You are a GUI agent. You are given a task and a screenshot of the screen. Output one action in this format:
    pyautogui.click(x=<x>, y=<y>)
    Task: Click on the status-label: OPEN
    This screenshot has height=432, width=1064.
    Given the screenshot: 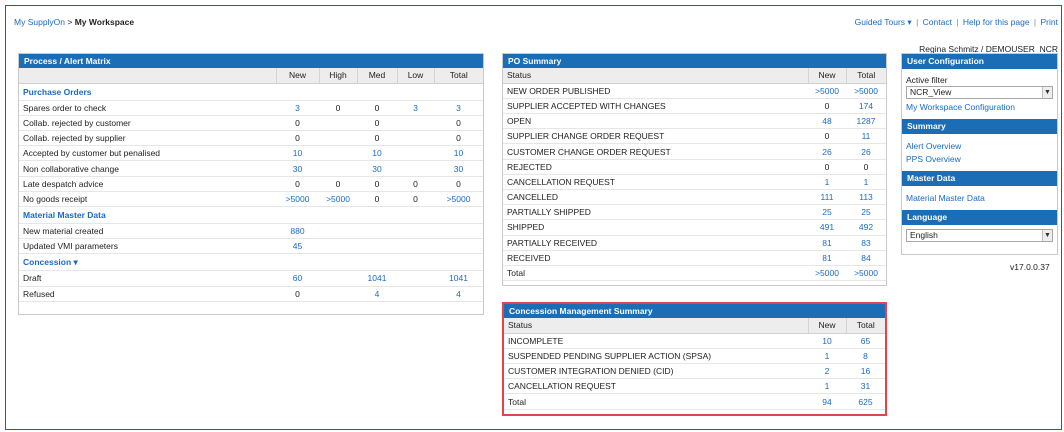 What is the action you would take?
    pyautogui.click(x=655, y=121)
    